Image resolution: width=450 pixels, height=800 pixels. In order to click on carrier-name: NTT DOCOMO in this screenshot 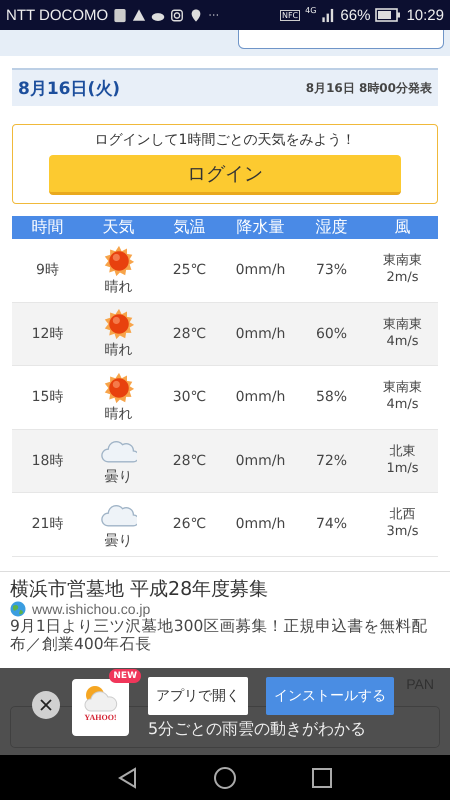, I will do `click(57, 15)`.